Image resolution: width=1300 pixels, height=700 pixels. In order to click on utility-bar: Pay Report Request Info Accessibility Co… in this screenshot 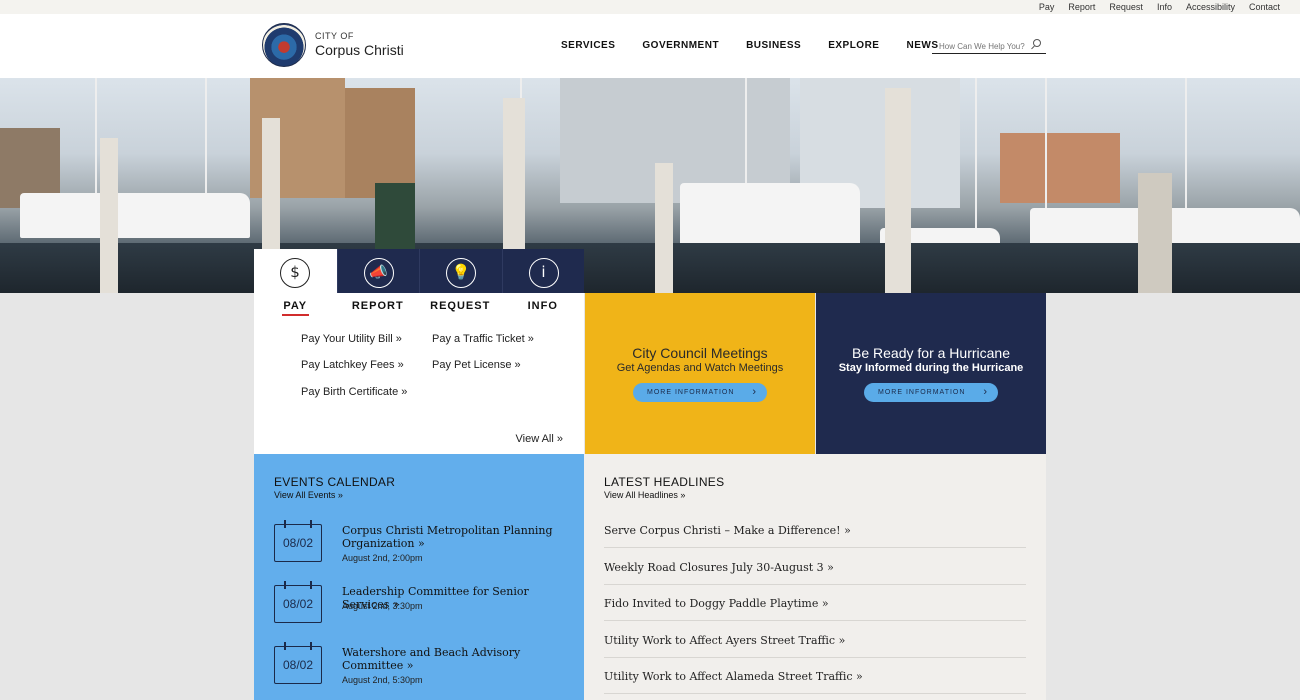, I will do `click(650, 7)`.